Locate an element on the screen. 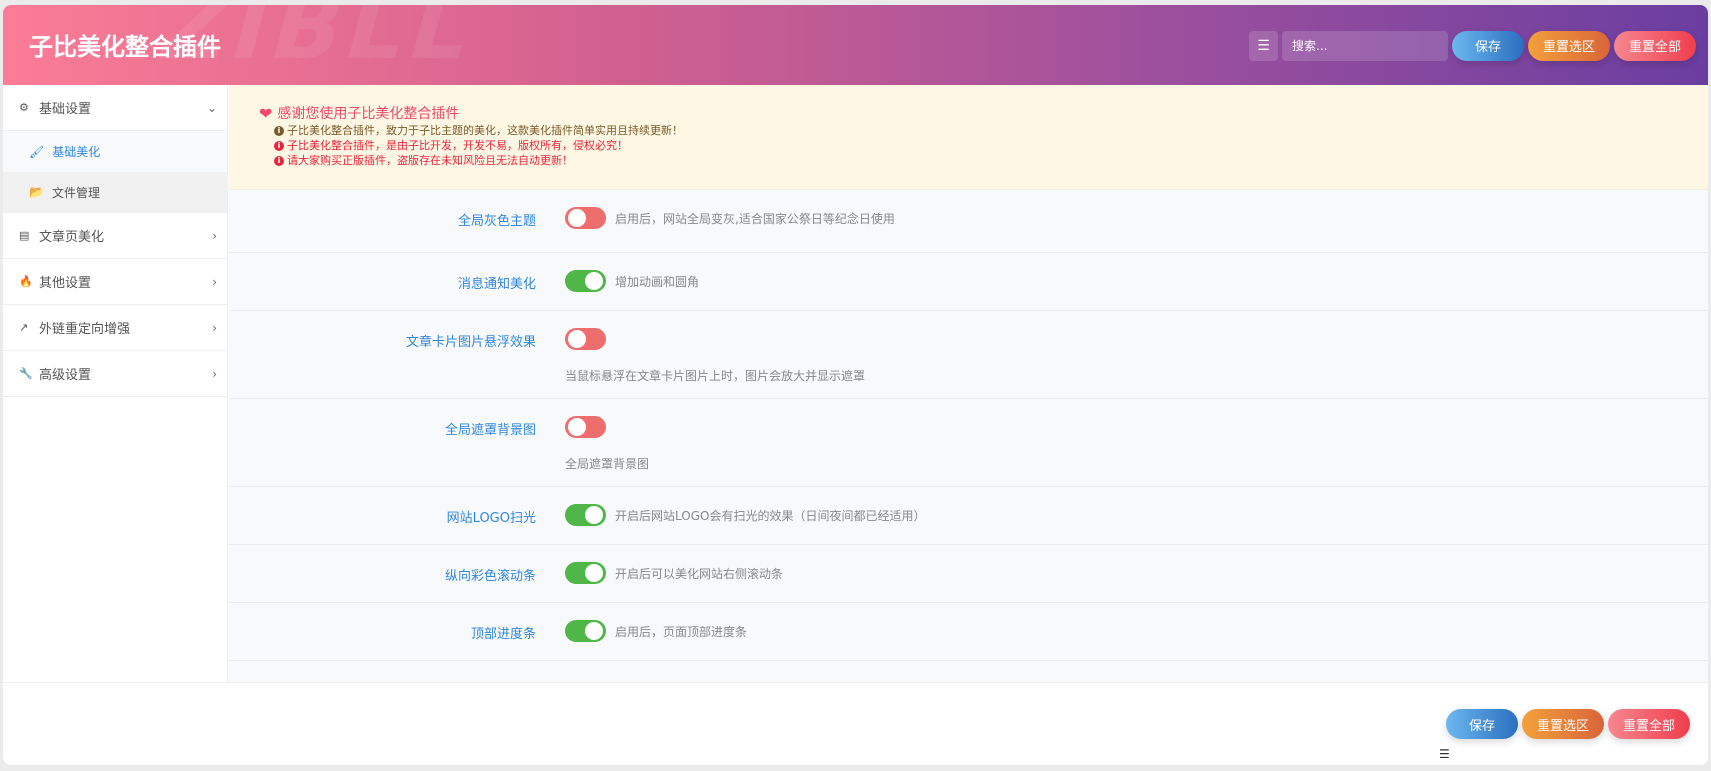 Image resolution: width=1711 pixels, height=771 pixels. setting-row: 全局遮罩背景图 全局遮罩背景图 is located at coordinates (968, 443).